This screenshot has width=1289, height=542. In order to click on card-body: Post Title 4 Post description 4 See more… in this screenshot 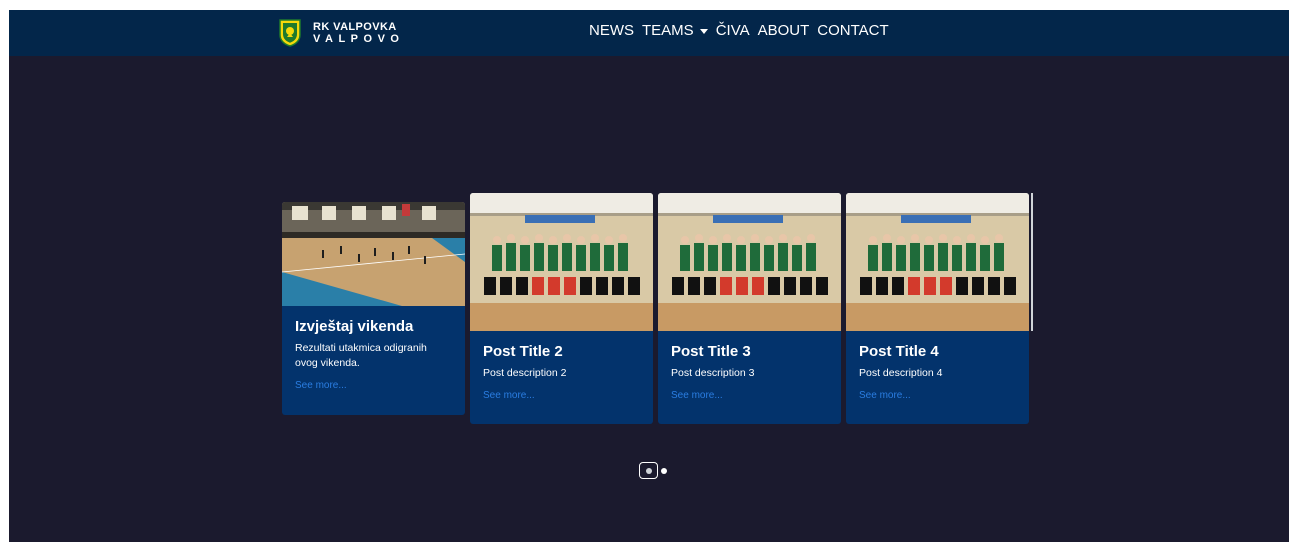, I will do `click(937, 372)`.